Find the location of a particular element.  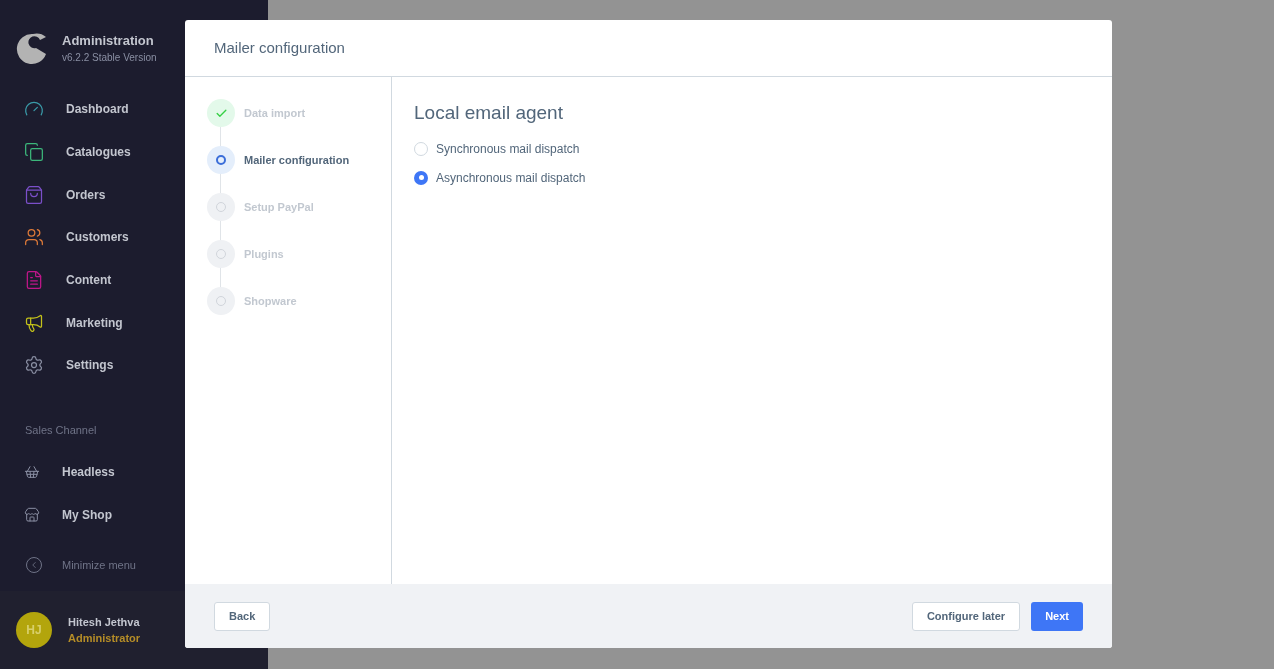

modal-title: Mailer configuration is located at coordinates (279, 47).